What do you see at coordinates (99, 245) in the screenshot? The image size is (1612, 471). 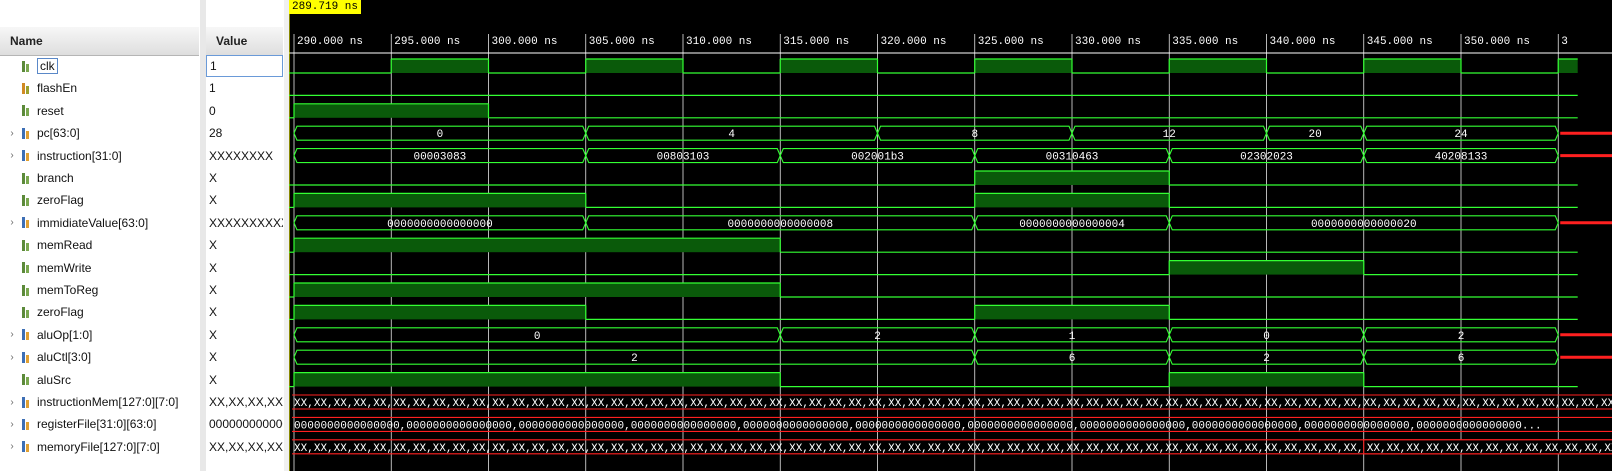 I see `signal-row-memread: memRead` at bounding box center [99, 245].